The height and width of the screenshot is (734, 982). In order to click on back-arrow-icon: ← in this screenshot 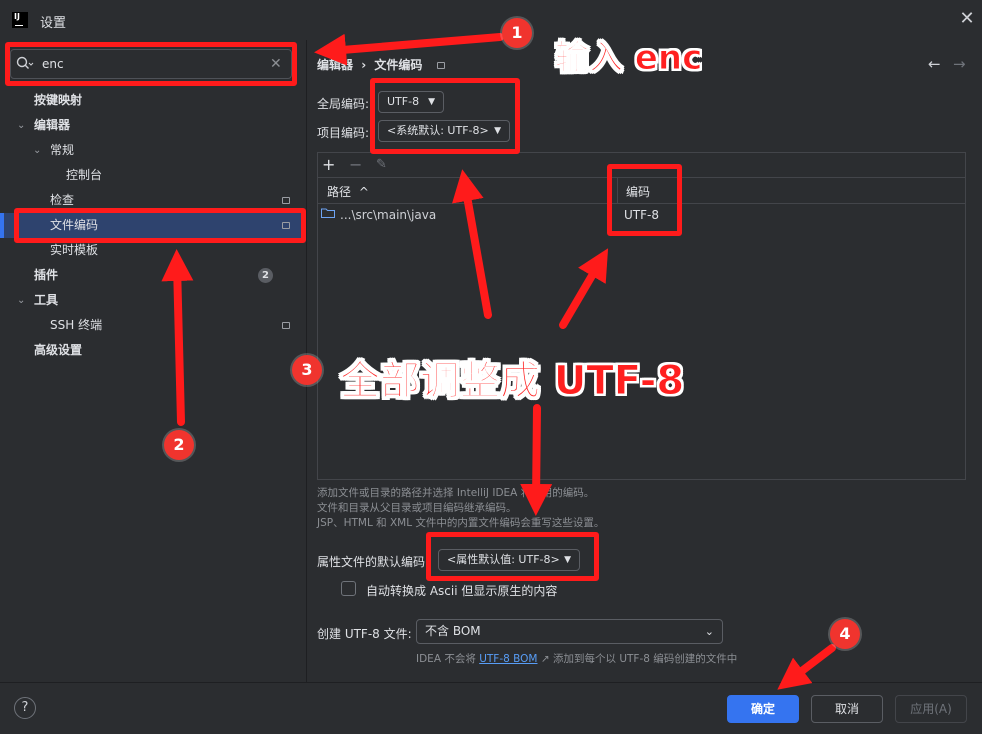, I will do `click(934, 64)`.